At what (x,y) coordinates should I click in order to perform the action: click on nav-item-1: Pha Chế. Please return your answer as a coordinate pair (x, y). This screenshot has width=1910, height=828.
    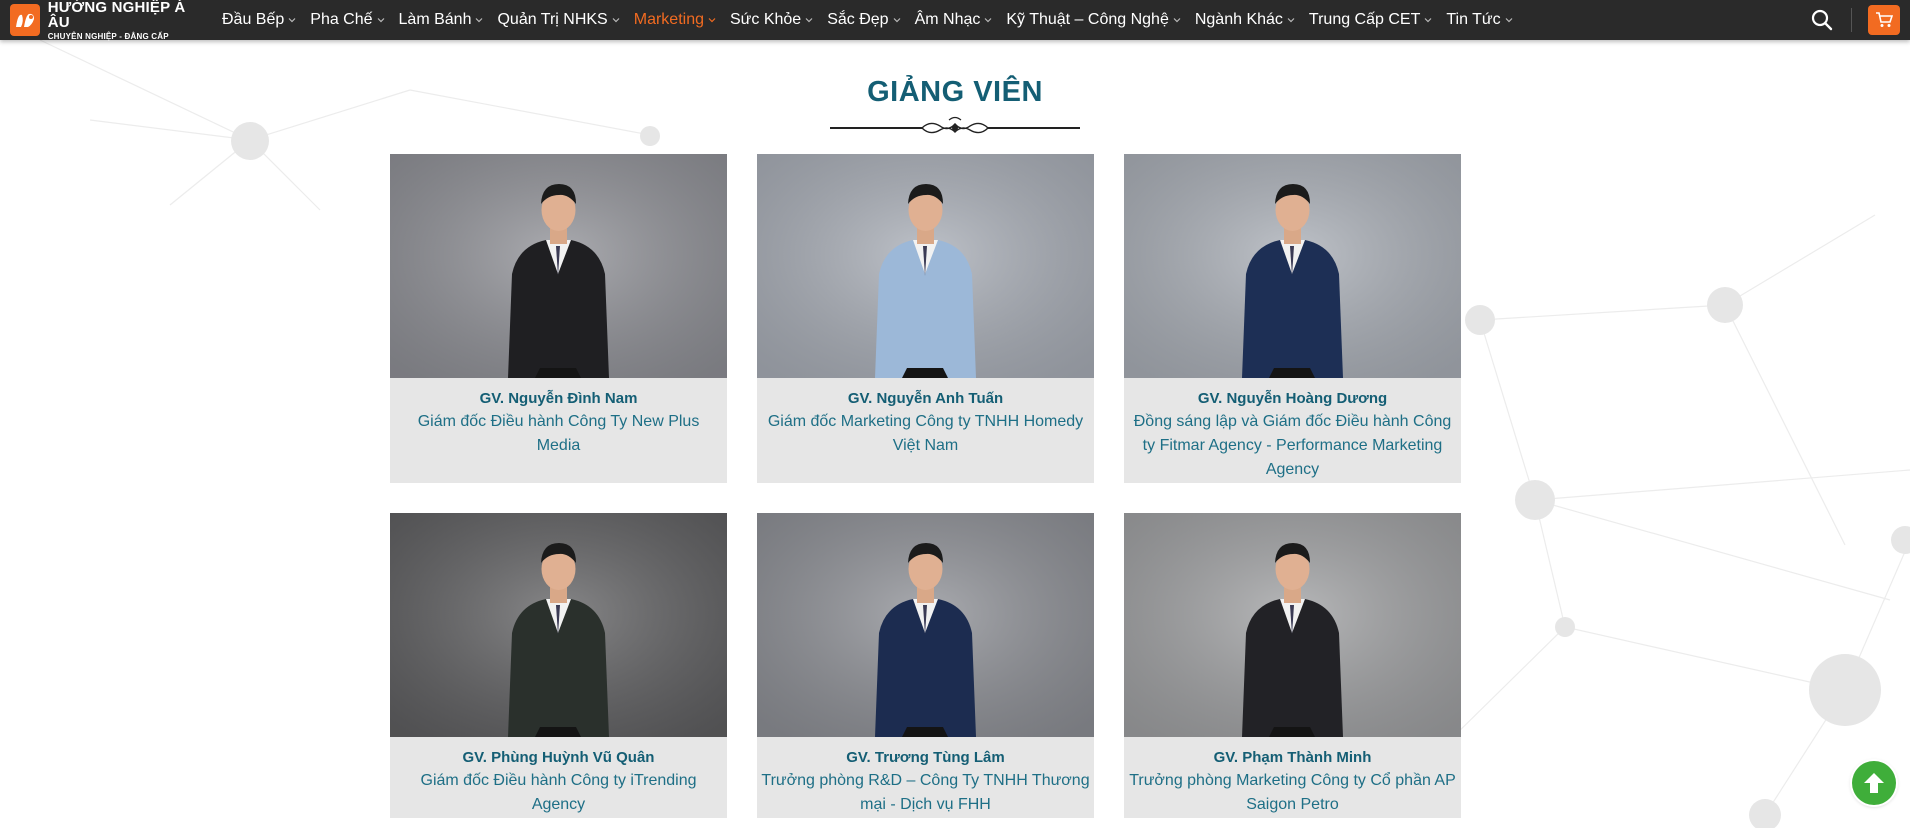
    Looking at the image, I should click on (347, 20).